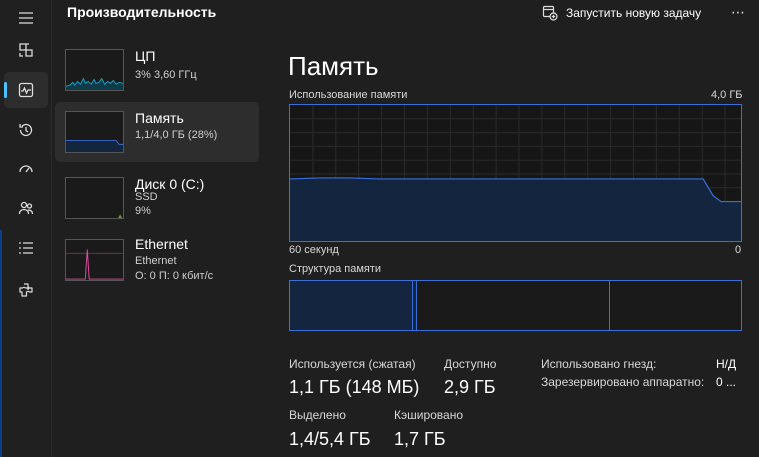 This screenshot has height=457, width=759. Describe the element at coordinates (176, 135) in the screenshot. I see `device-usage: 1,1/4,0 ГБ (28%)` at that location.